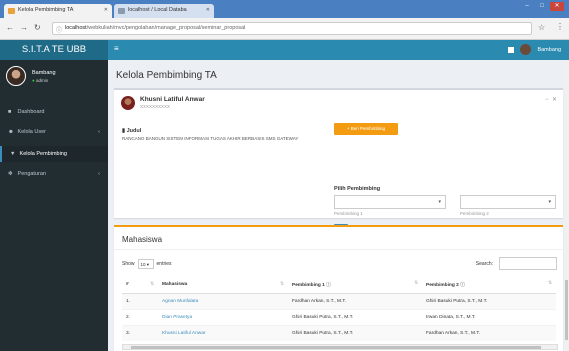 This screenshot has width=569, height=351. What do you see at coordinates (223, 316) in the screenshot?
I see `student-link: Dian Prasetya` at bounding box center [223, 316].